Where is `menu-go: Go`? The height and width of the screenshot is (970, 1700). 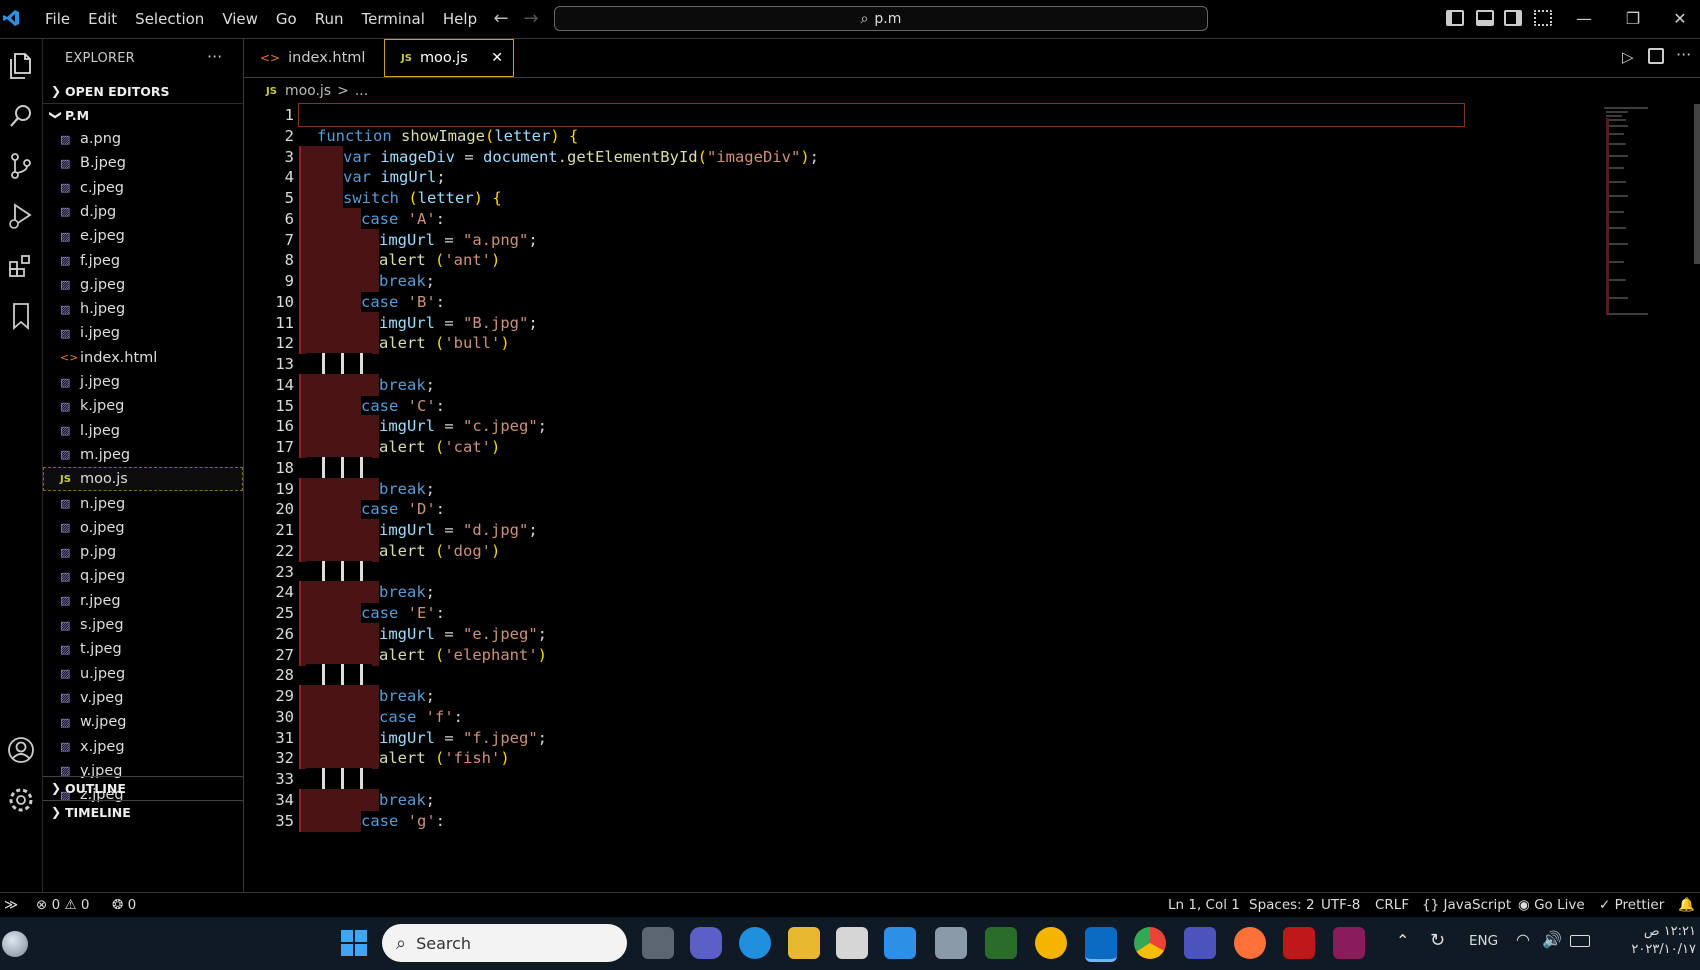 menu-go: Go is located at coordinates (286, 19).